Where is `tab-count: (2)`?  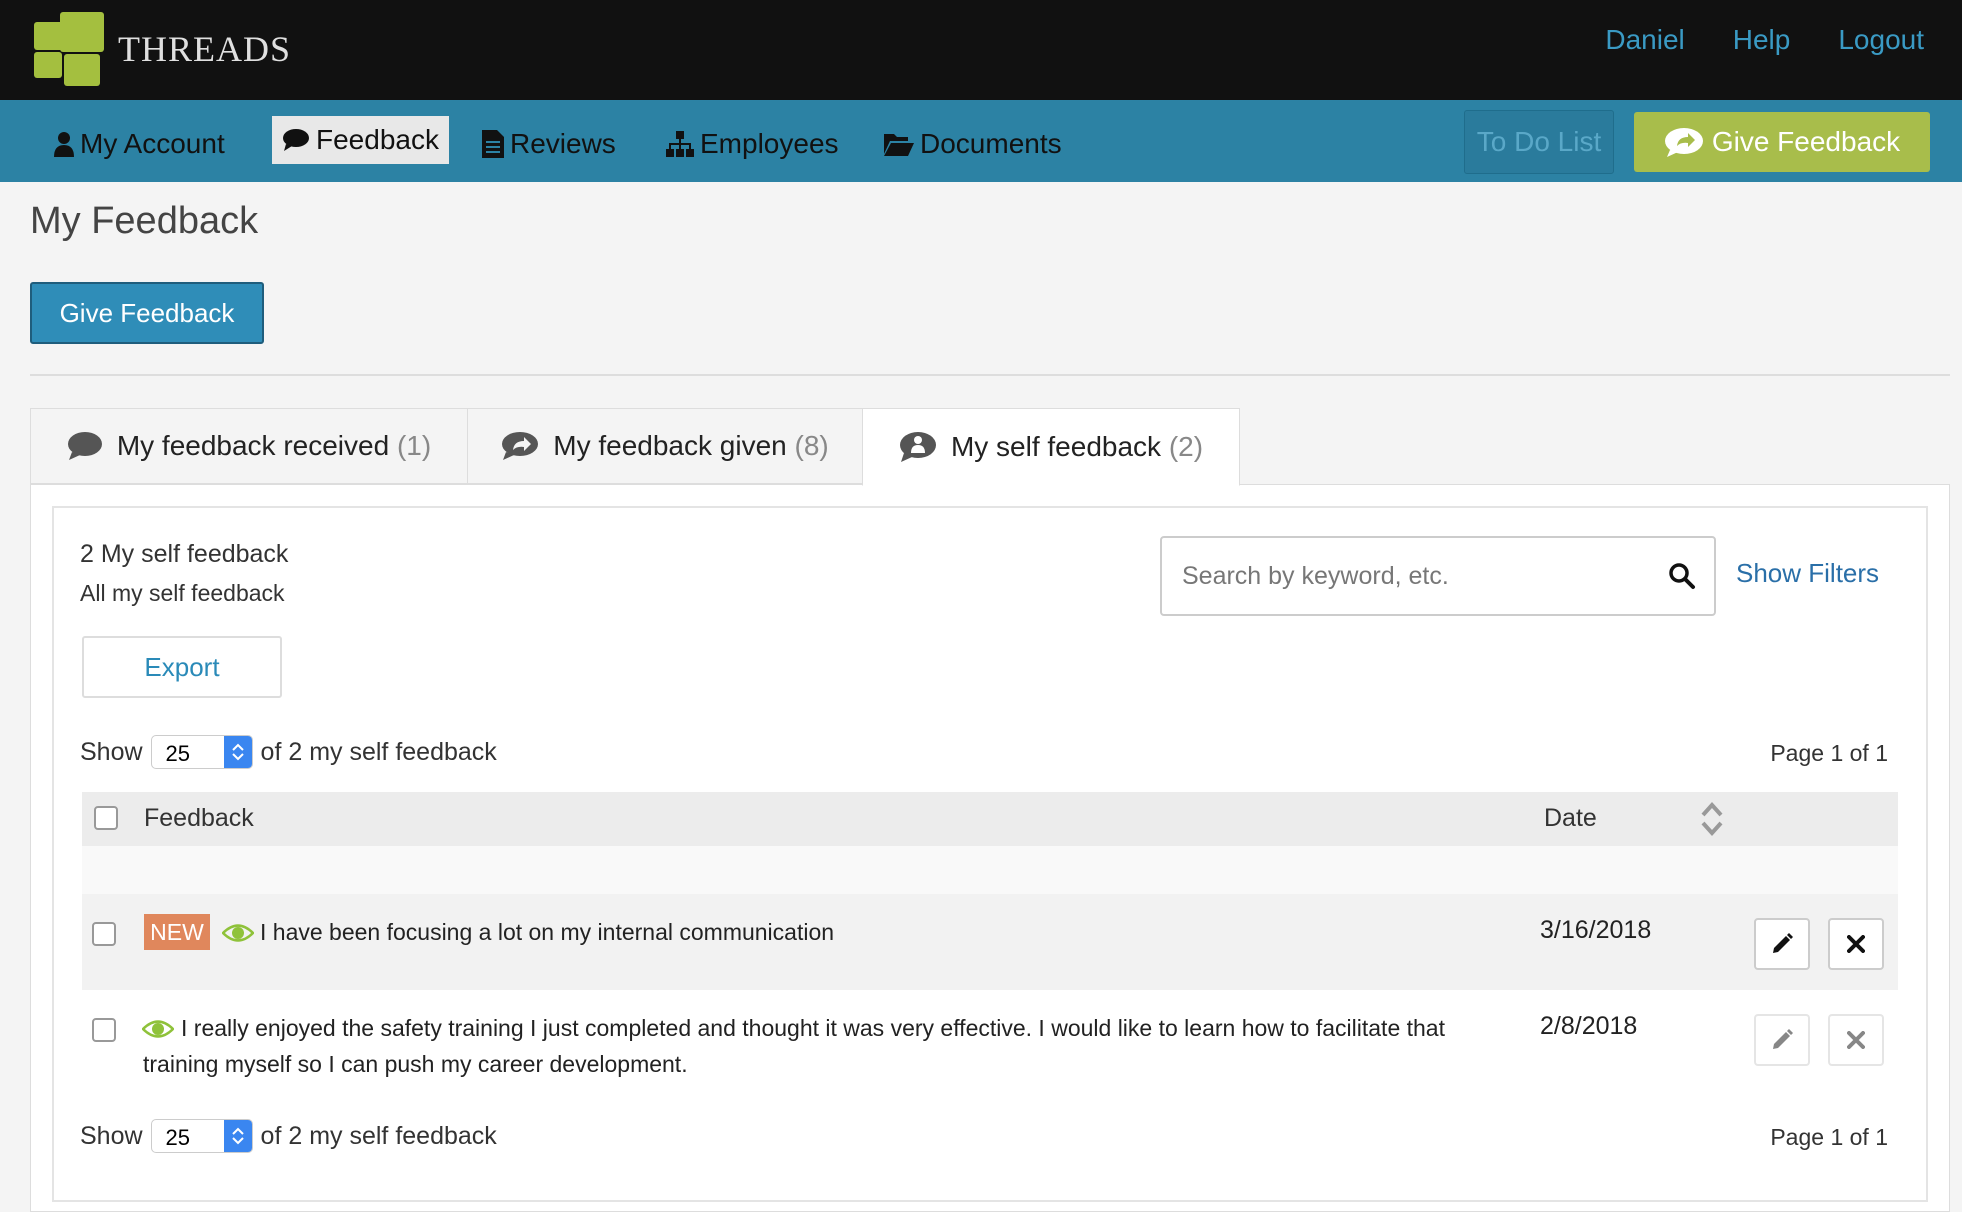
tab-count: (2) is located at coordinates (1186, 446).